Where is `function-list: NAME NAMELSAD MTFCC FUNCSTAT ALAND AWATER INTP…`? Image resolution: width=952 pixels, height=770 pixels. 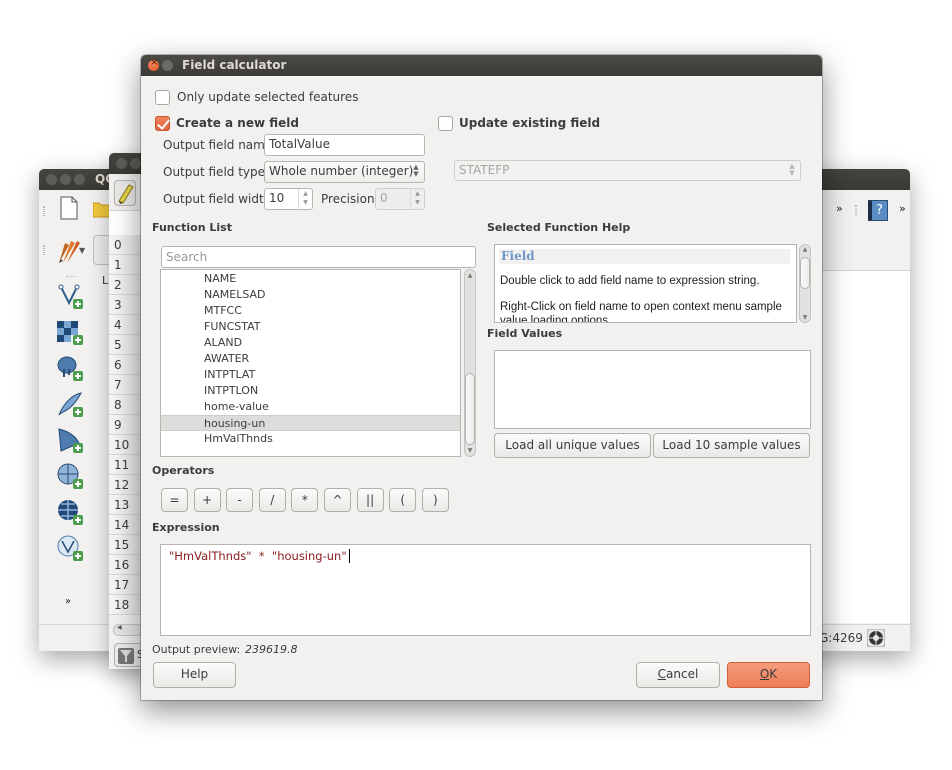
function-list: NAME NAMELSAD MTFCC FUNCSTAT ALAND AWATER INTP… is located at coordinates (310, 363).